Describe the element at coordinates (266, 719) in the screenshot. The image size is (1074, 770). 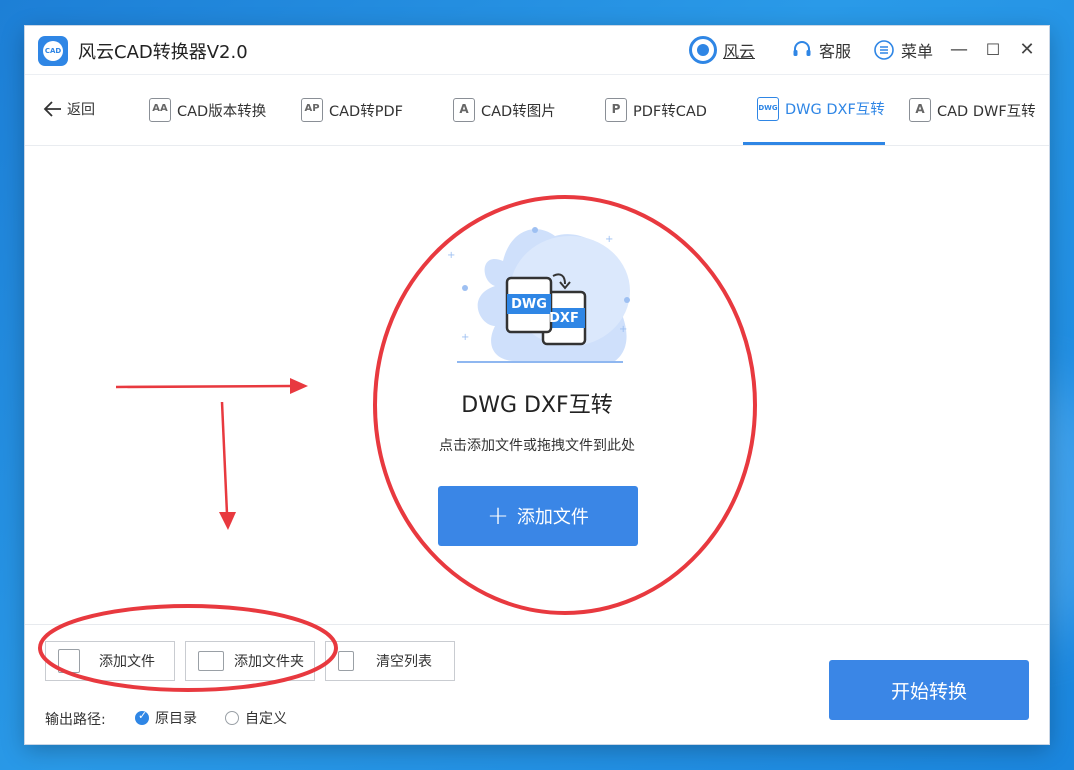
I see `output-custom-label: 自定义` at that location.